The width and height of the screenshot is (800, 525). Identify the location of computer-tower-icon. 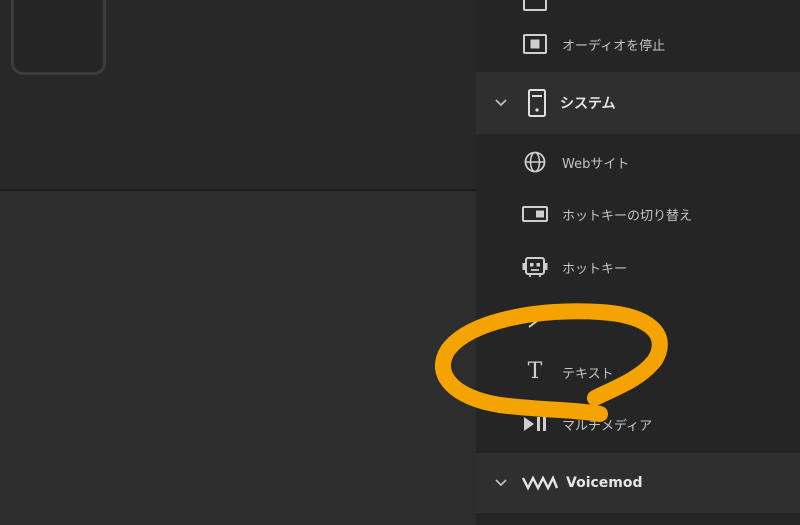
(537, 103).